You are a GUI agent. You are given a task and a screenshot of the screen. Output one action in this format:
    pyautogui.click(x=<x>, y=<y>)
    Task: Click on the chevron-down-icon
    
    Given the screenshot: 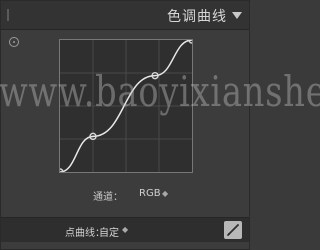 What is the action you would take?
    pyautogui.click(x=237, y=15)
    